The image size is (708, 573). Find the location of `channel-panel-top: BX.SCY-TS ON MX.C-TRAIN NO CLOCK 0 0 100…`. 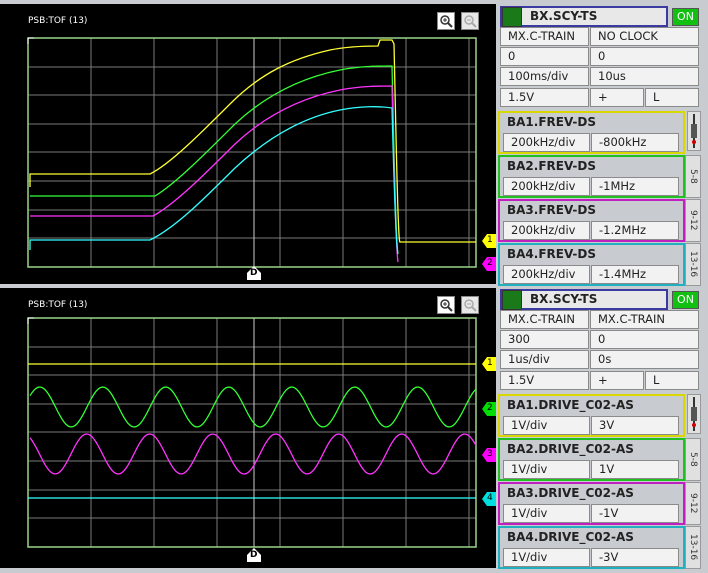

channel-panel-top: BX.SCY-TS ON MX.C-TRAIN NO CLOCK 0 0 100… is located at coordinates (603, 146).